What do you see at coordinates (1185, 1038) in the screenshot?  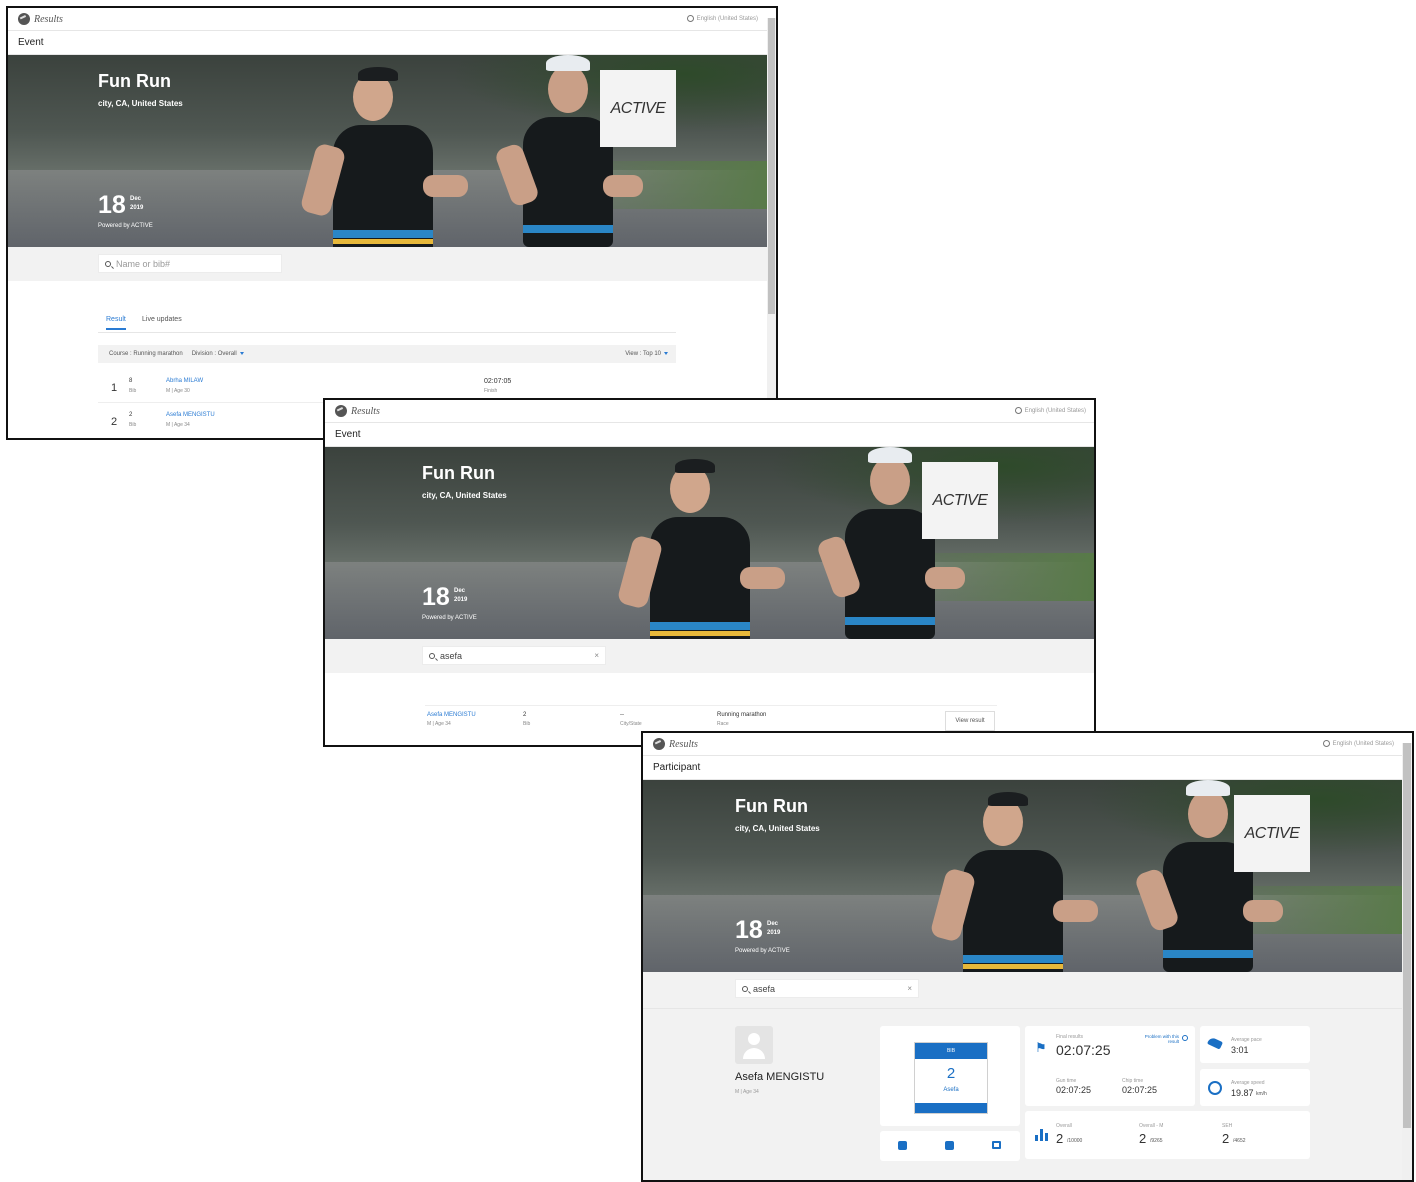 I see `help-icon` at bounding box center [1185, 1038].